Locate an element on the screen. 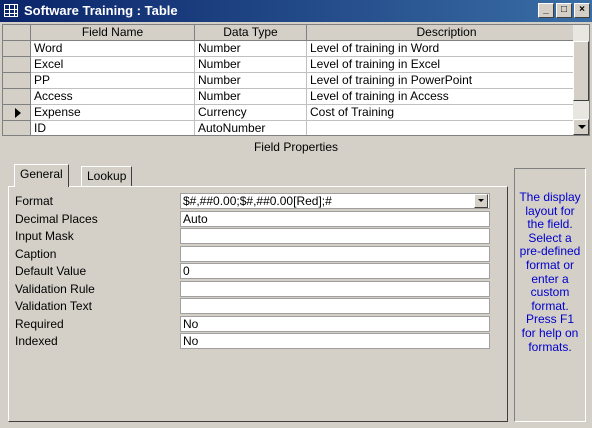 This screenshot has height=428, width=592. description-cell: Level of training in Excel is located at coordinates (447, 65).